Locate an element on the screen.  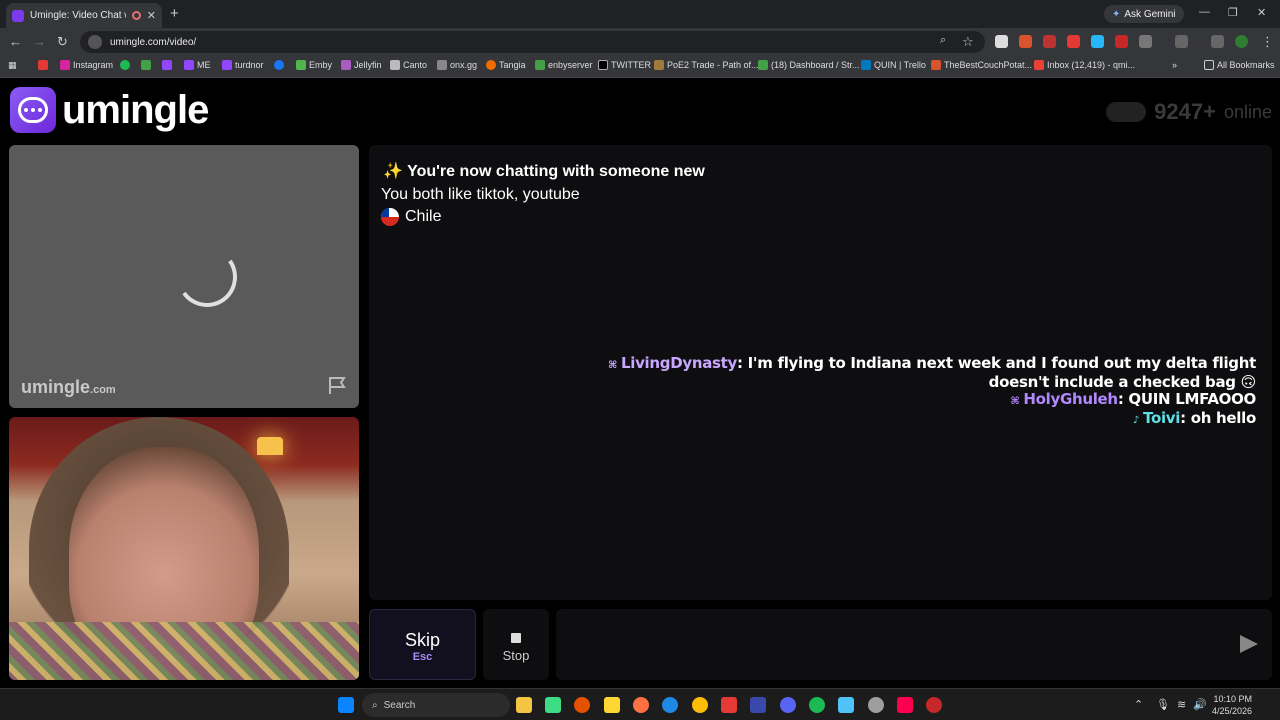
sticky-notes-icon is located at coordinates (612, 705).